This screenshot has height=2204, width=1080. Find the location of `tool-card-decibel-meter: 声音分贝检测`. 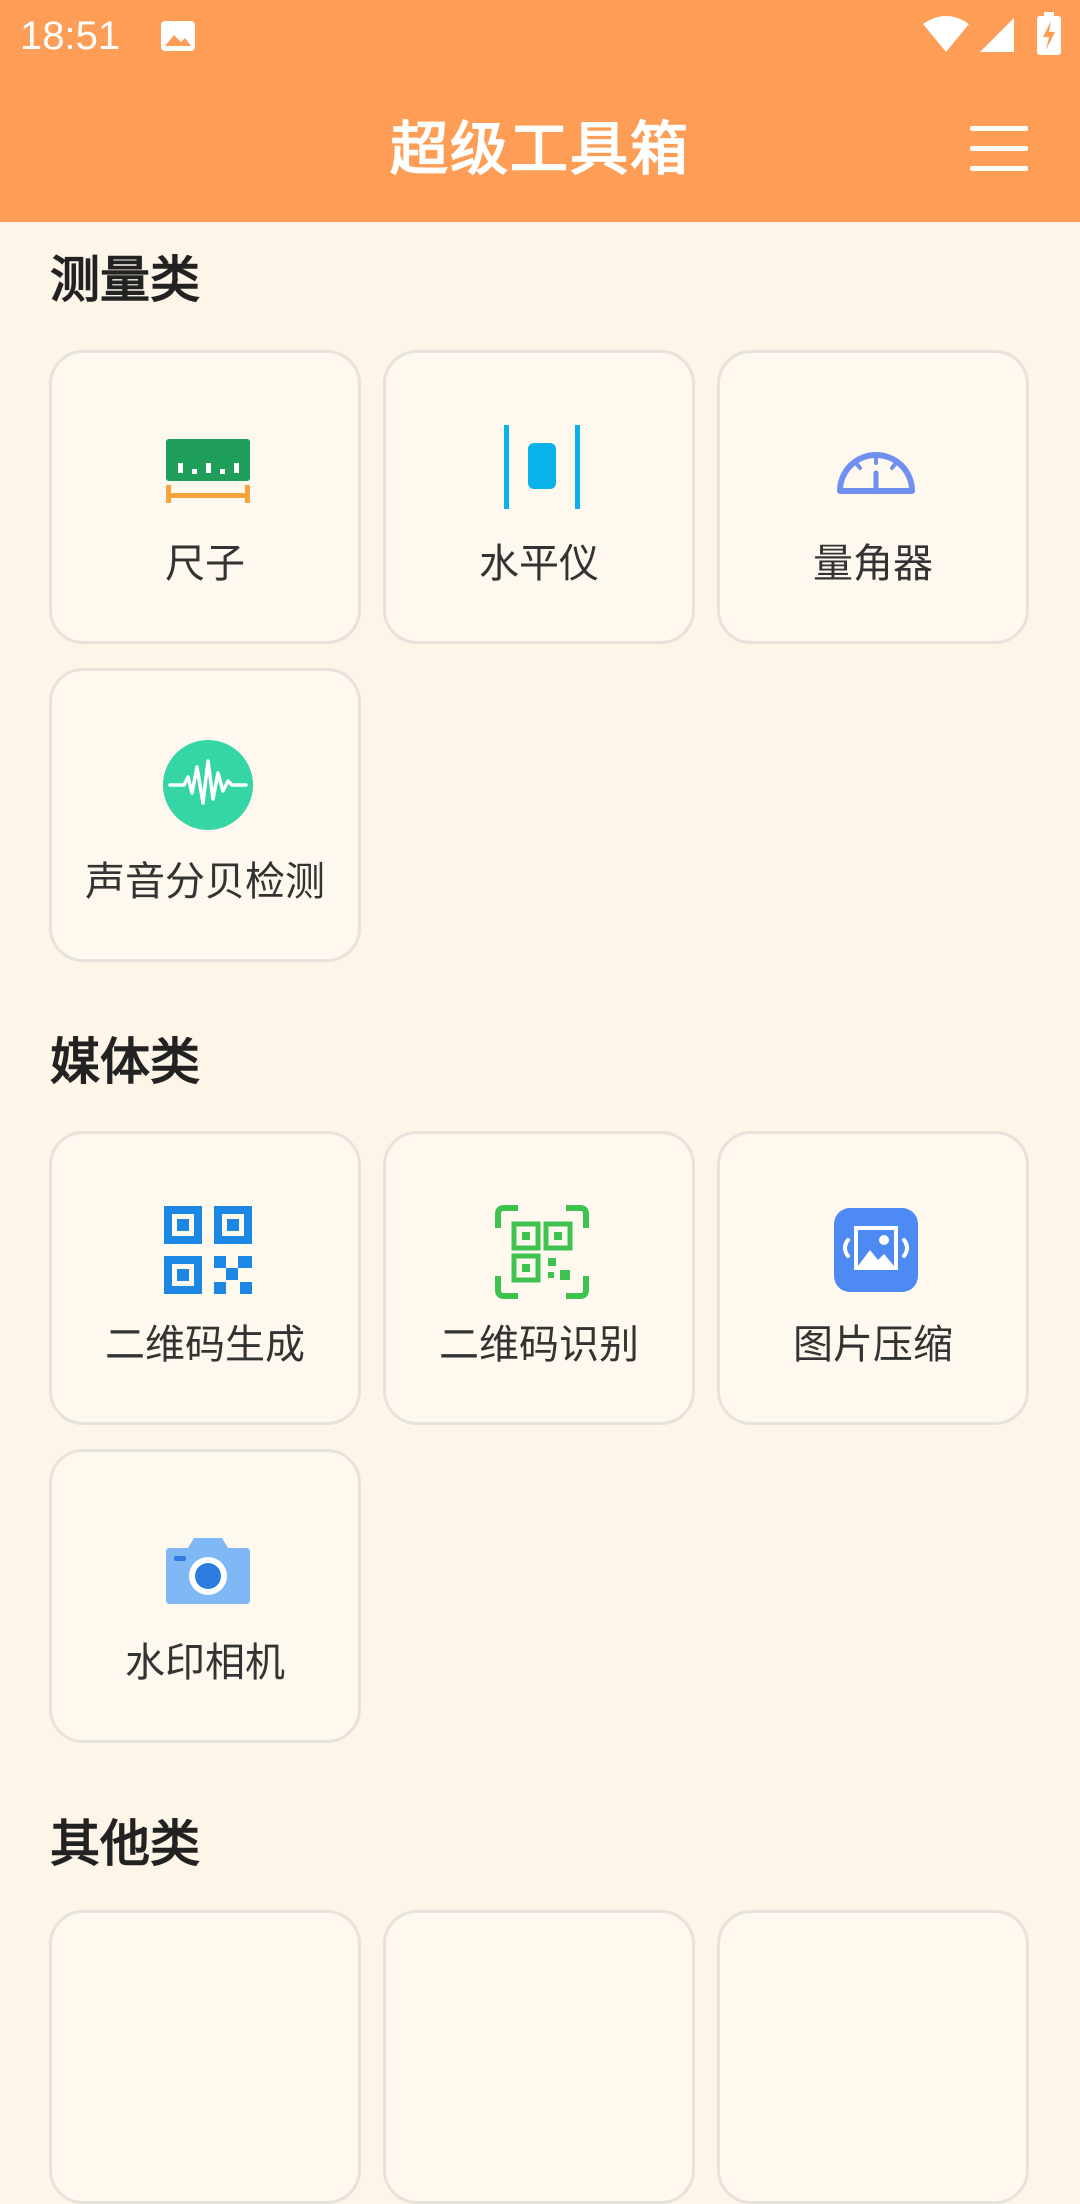

tool-card-decibel-meter: 声音分贝检测 is located at coordinates (205, 815).